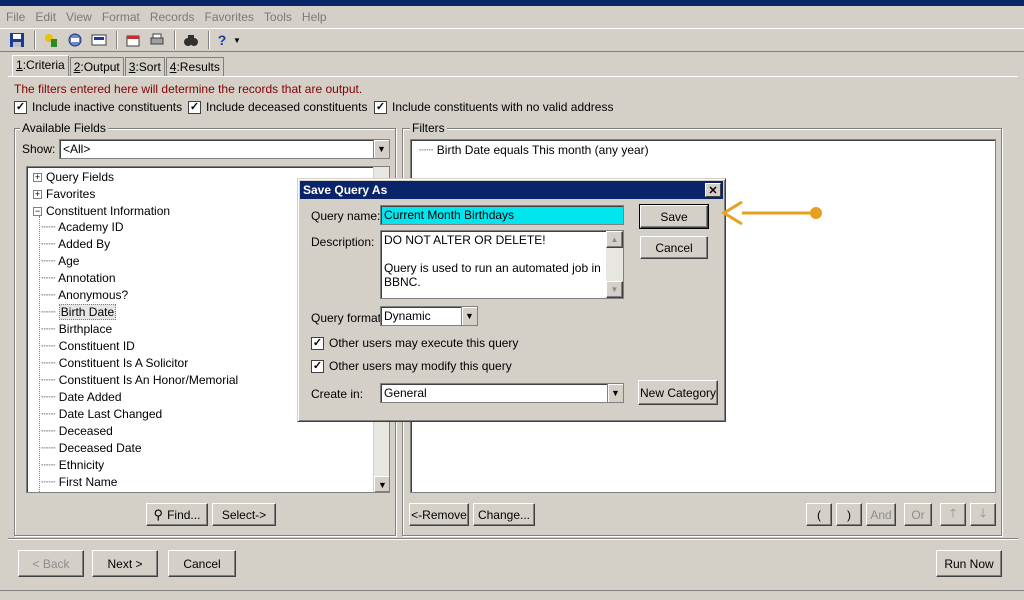  What do you see at coordinates (819, 514) in the screenshot?
I see `open-paren-button: (` at bounding box center [819, 514].